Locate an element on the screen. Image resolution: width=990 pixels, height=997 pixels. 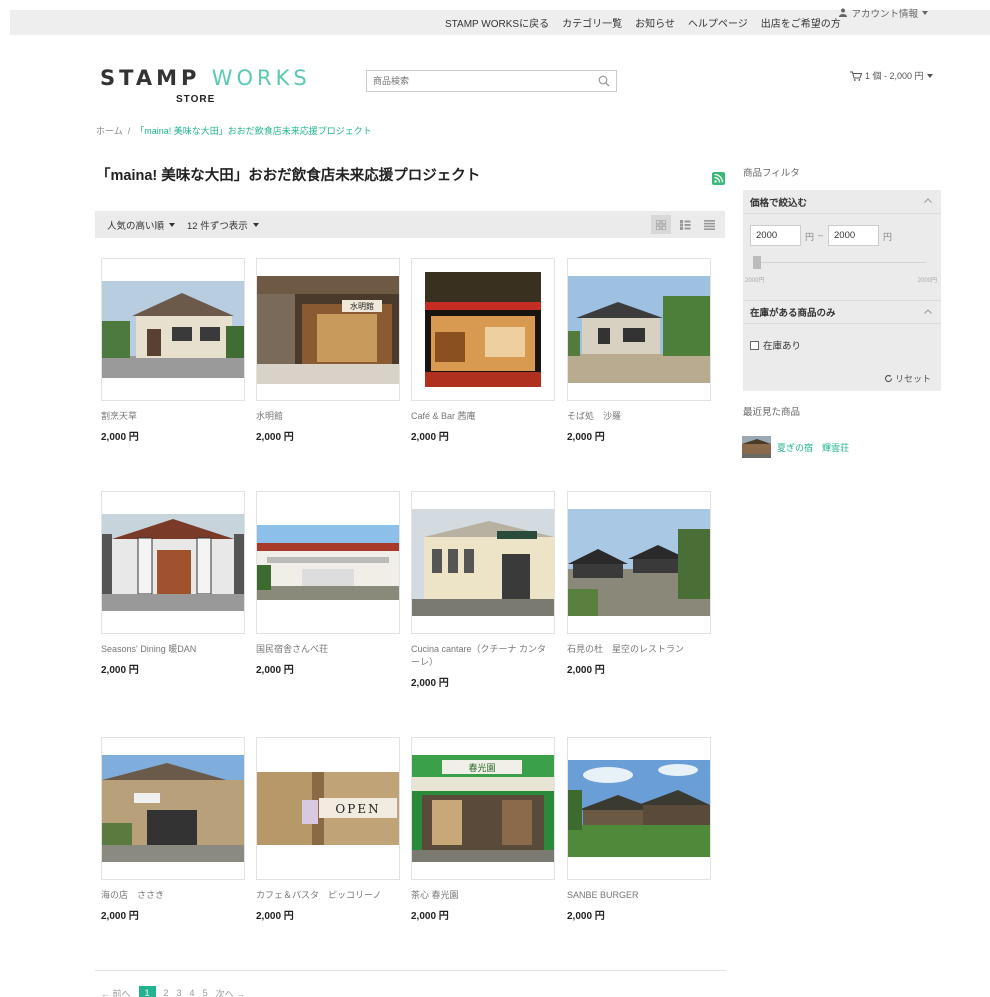
product-name: Cucina cantare（クチーナ カンターレ） is located at coordinates (483, 656).